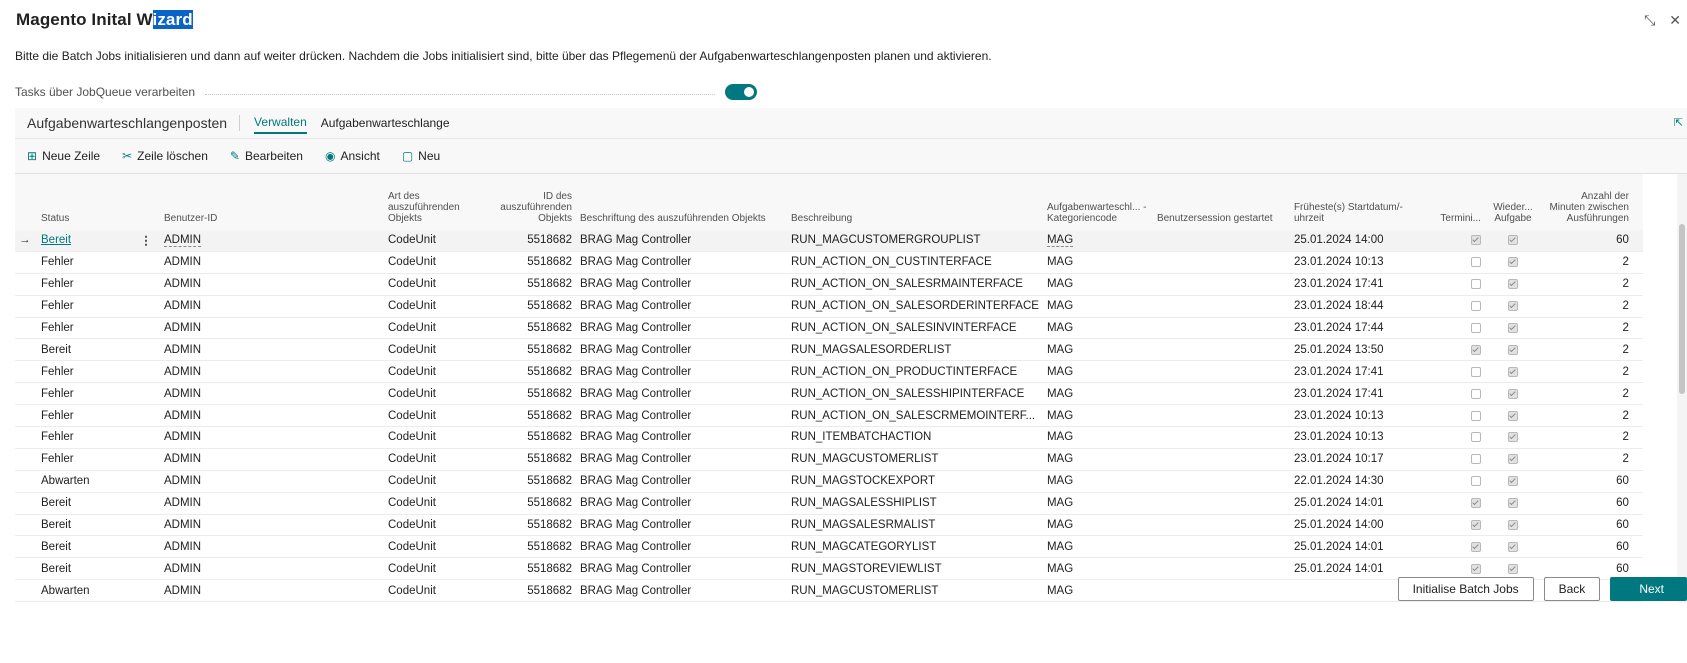 The height and width of the screenshot is (663, 1687). What do you see at coordinates (1586, 202) in the screenshot?
I see `header-minutes: Anzahl der Minuten zwischen Ausführungen` at bounding box center [1586, 202].